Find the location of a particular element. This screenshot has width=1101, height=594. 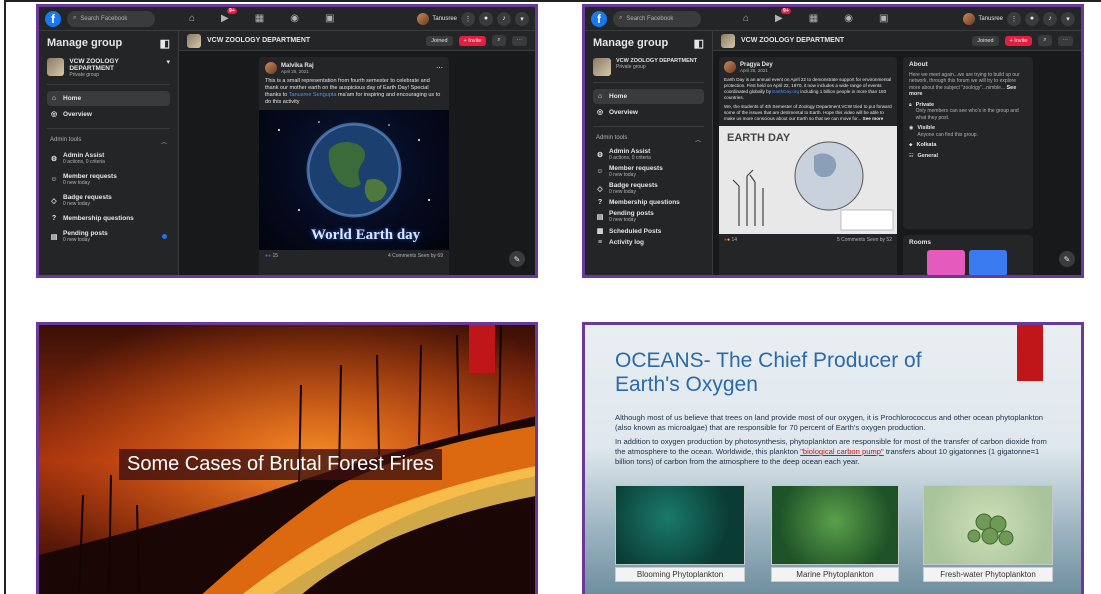

location-info: ⬥ Kolkata is located at coordinates (923, 145).